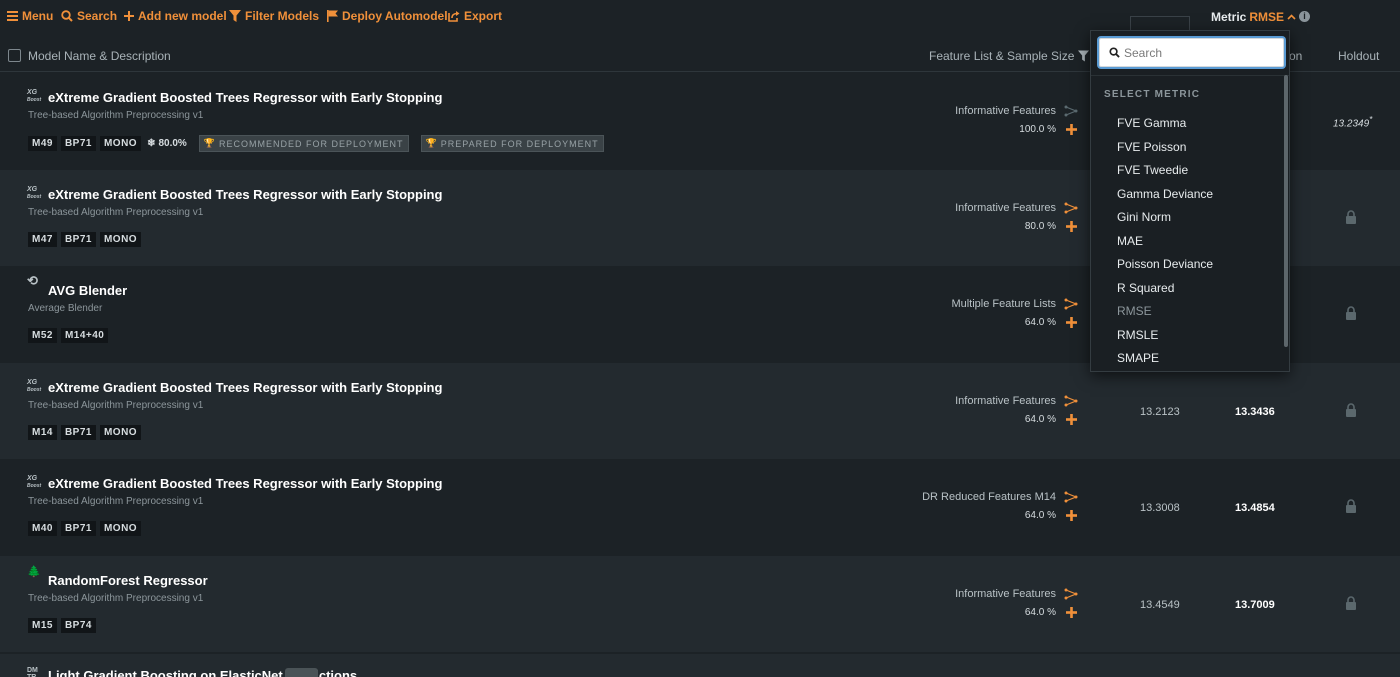 This screenshot has width=1400, height=677. I want to click on metric-option: R Squared, so click(1187, 289).